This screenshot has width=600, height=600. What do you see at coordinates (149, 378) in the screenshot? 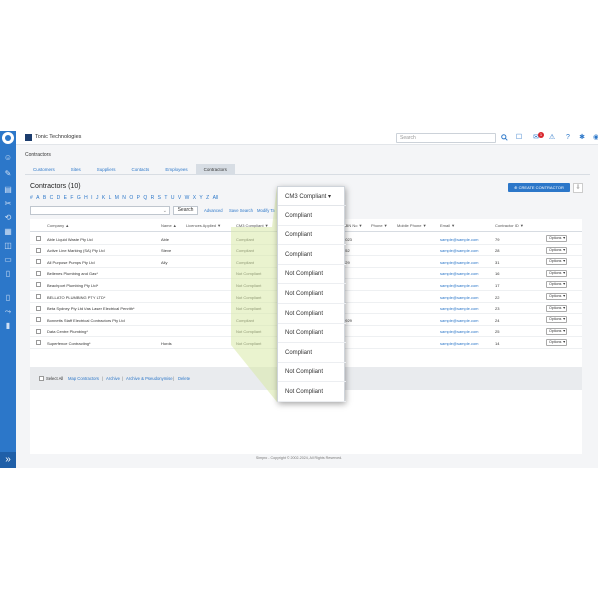
I see `archive-pseudonymise-link: Archive & Pseudonymise` at bounding box center [149, 378].